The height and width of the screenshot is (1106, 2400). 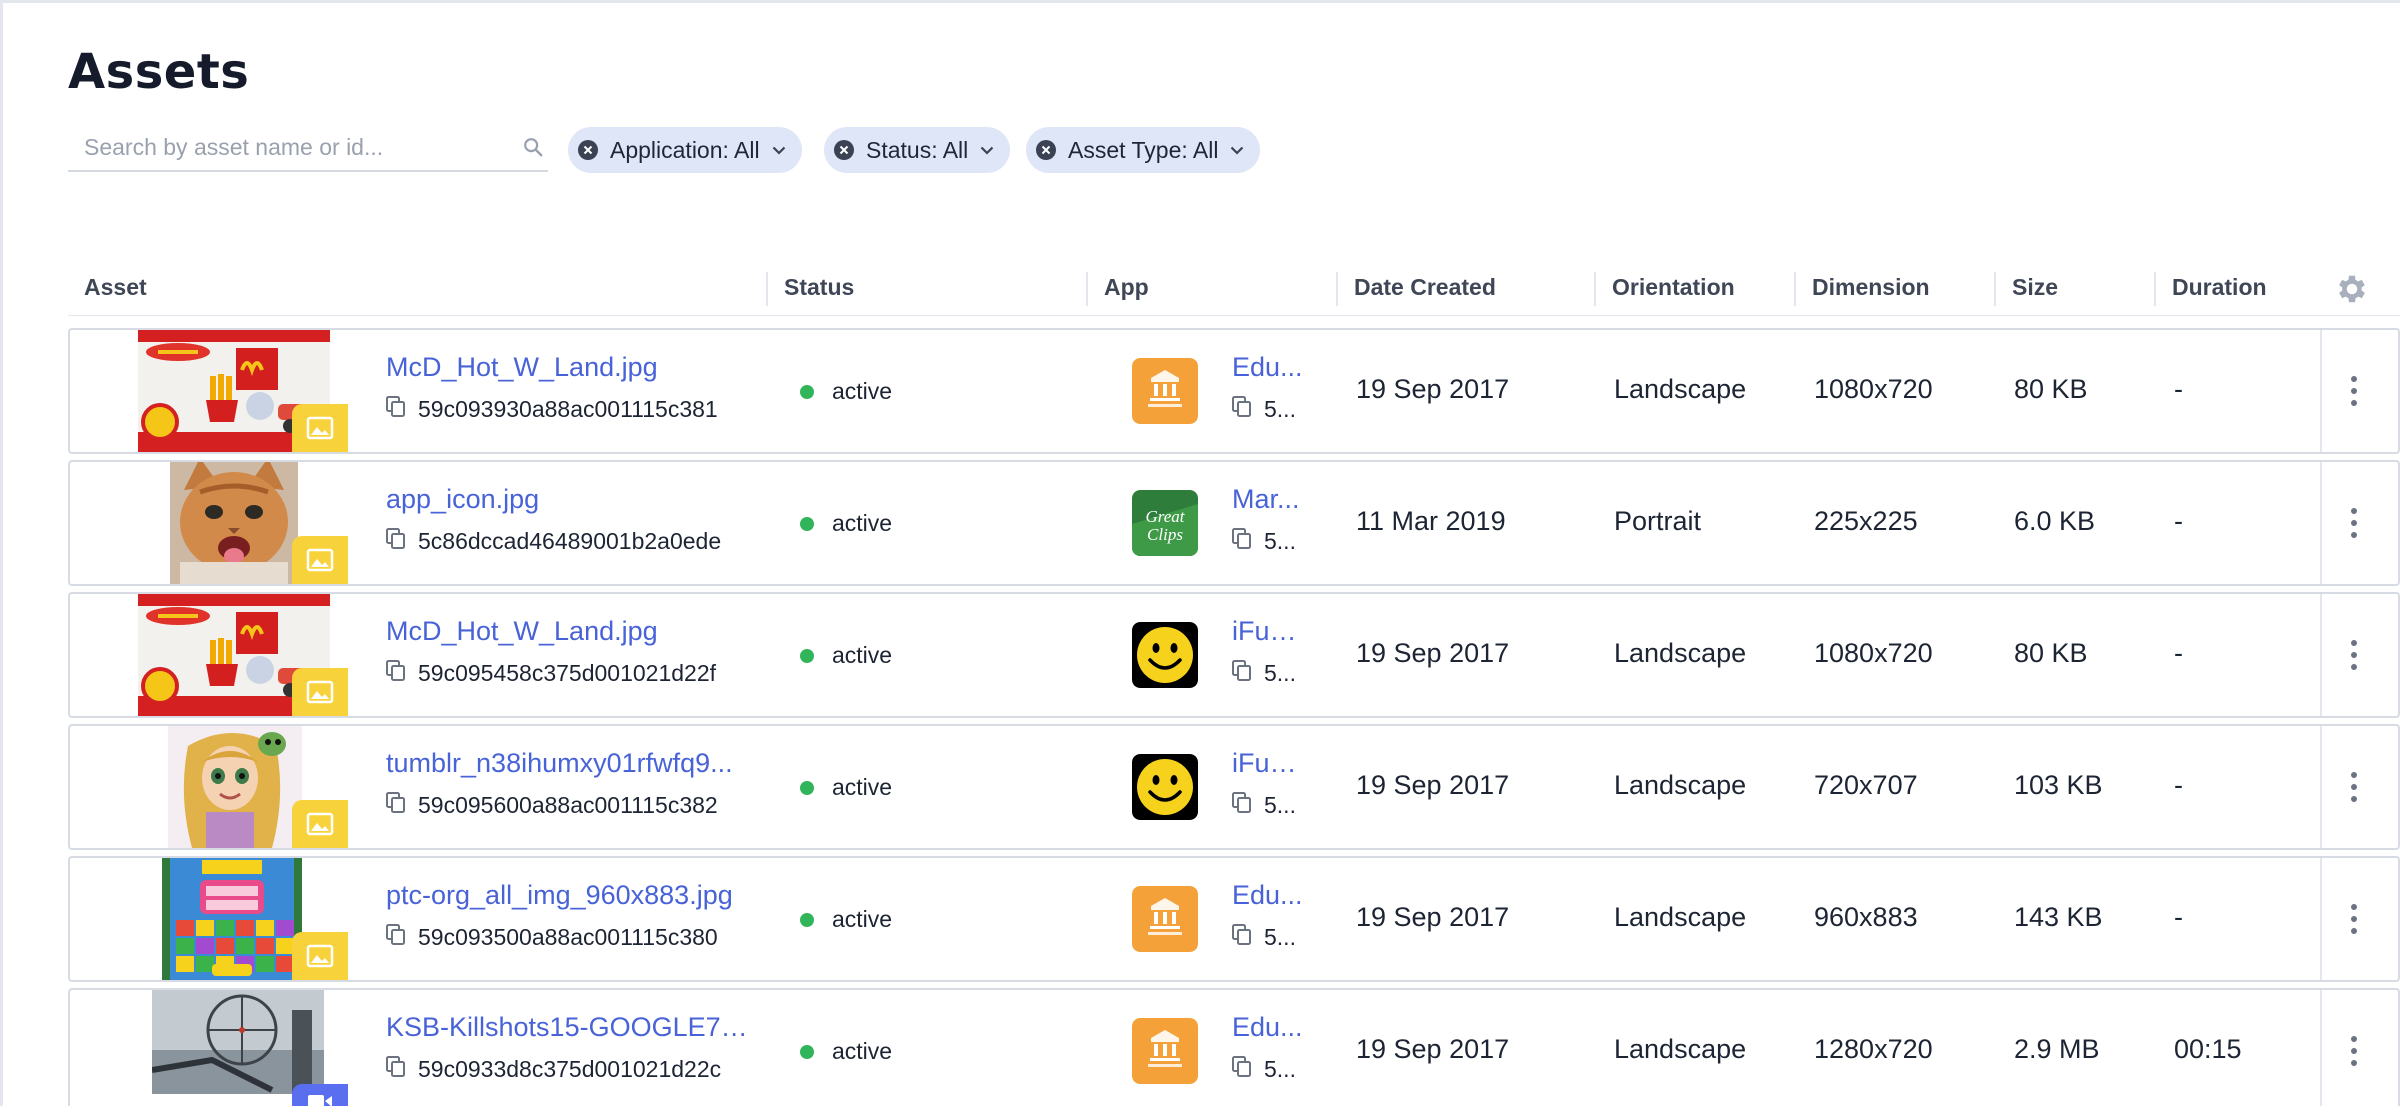 I want to click on column-header-app: App, so click(x=1126, y=287).